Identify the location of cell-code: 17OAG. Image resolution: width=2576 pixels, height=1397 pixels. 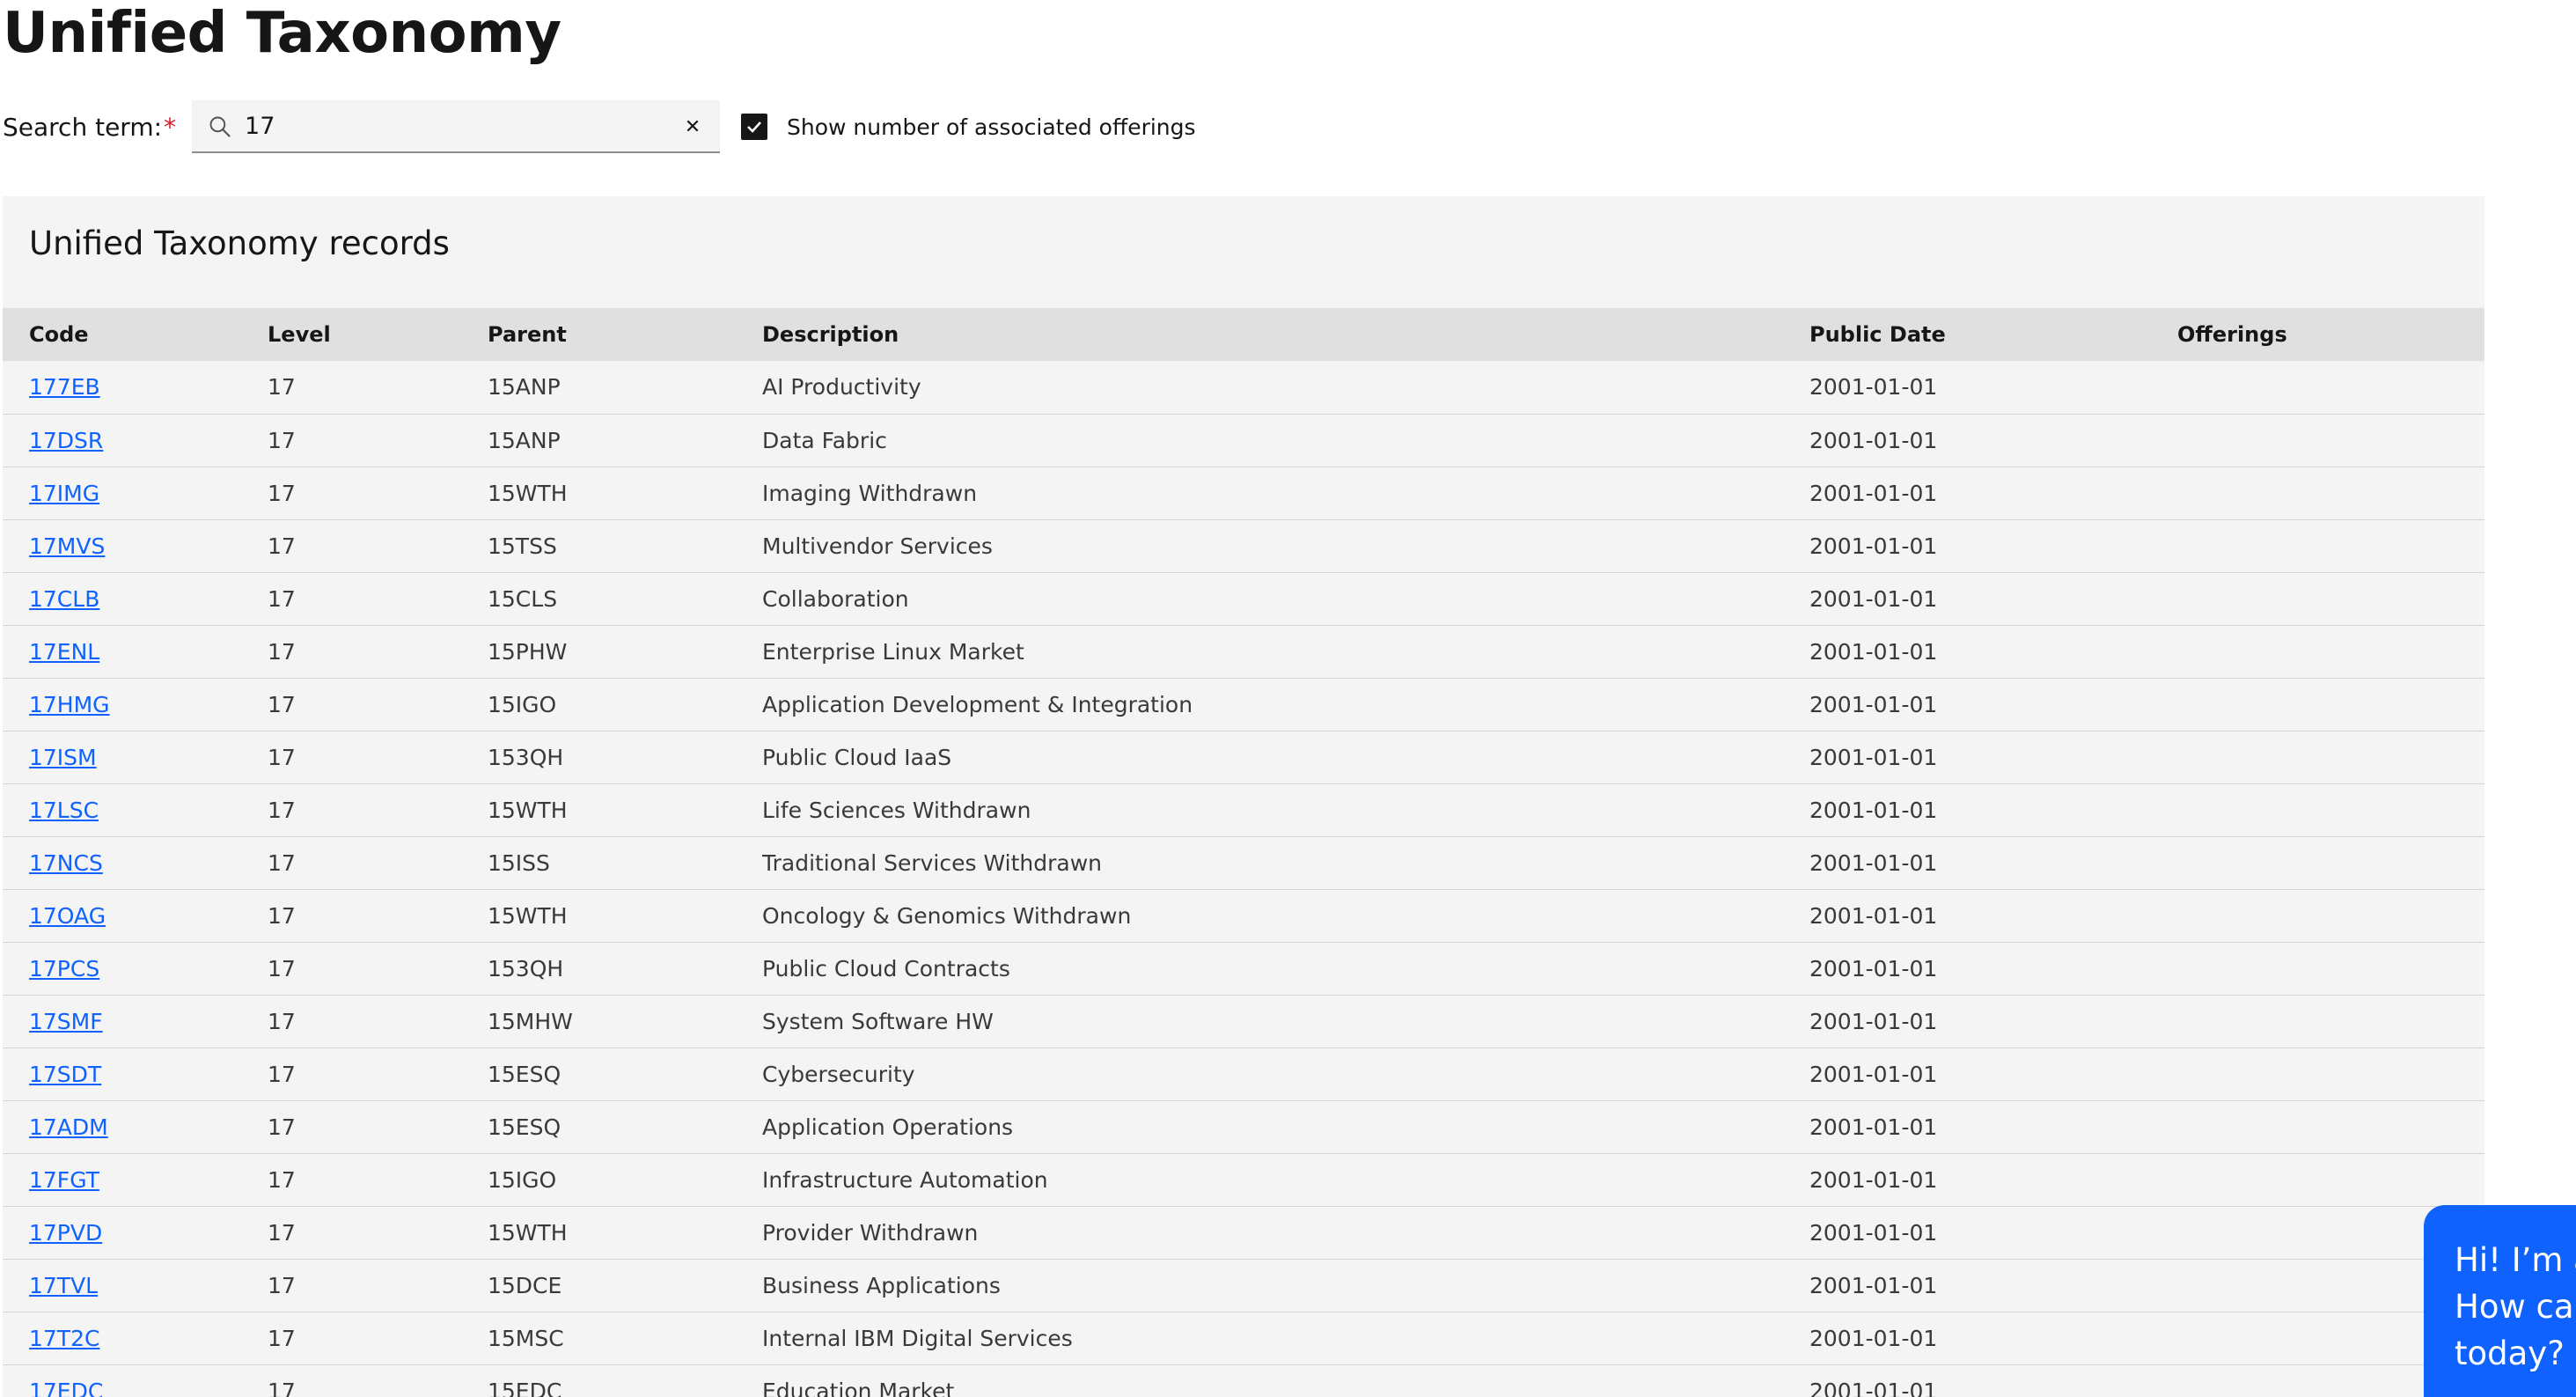
(135, 916).